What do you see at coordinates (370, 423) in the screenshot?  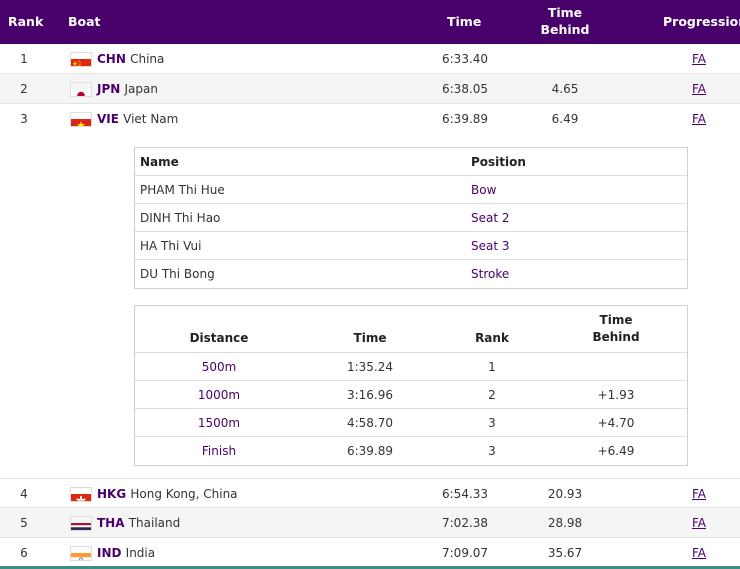 I see `split-time: 4:58.70` at bounding box center [370, 423].